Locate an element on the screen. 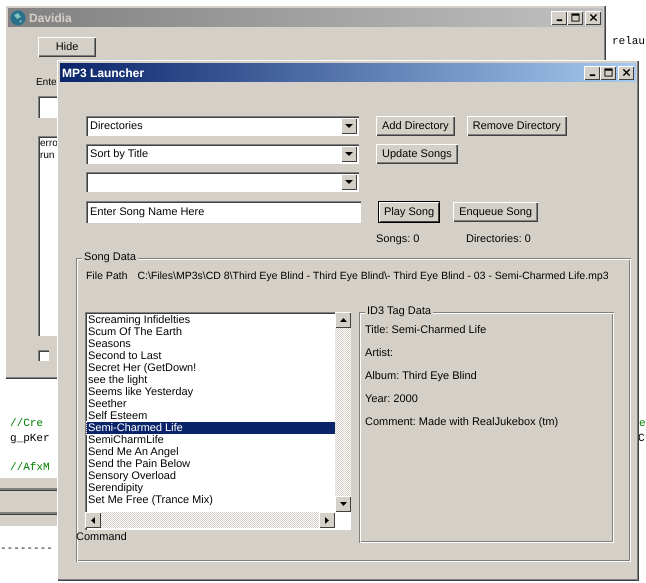 This screenshot has width=646, height=583. dropdown is located at coordinates (222, 182).